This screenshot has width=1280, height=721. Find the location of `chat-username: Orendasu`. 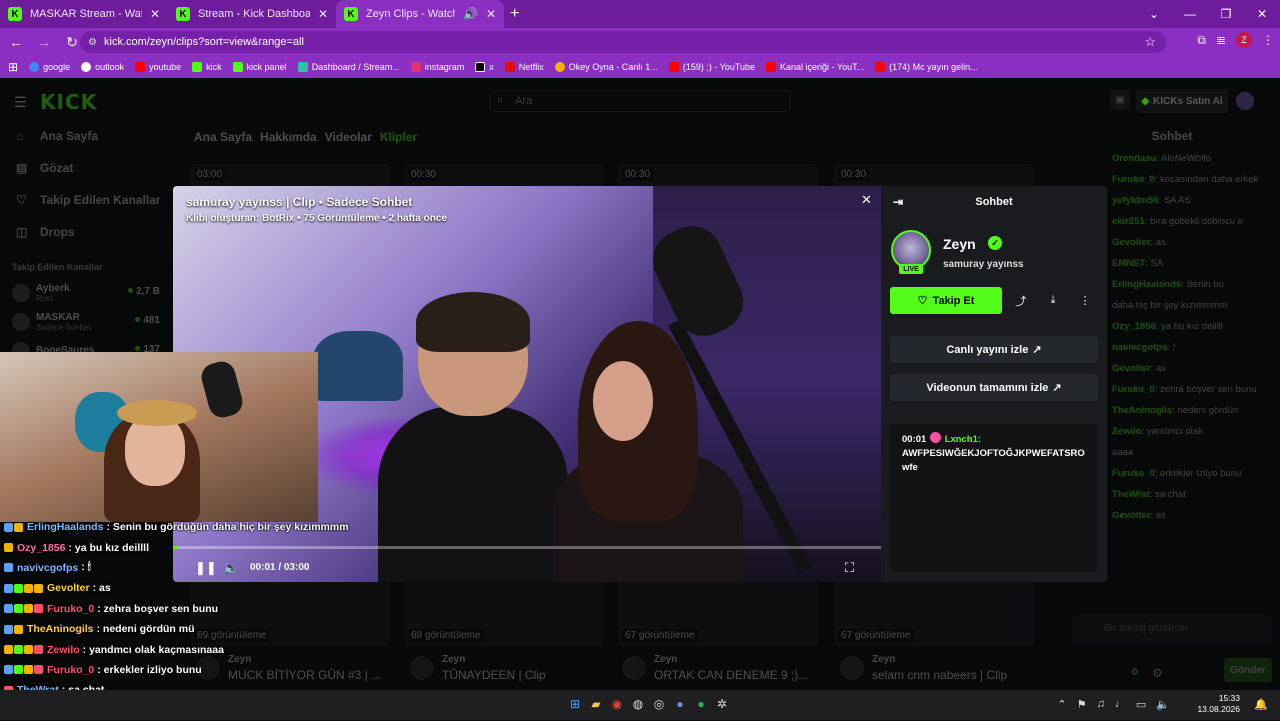

chat-username: Orendasu is located at coordinates (1134, 158).